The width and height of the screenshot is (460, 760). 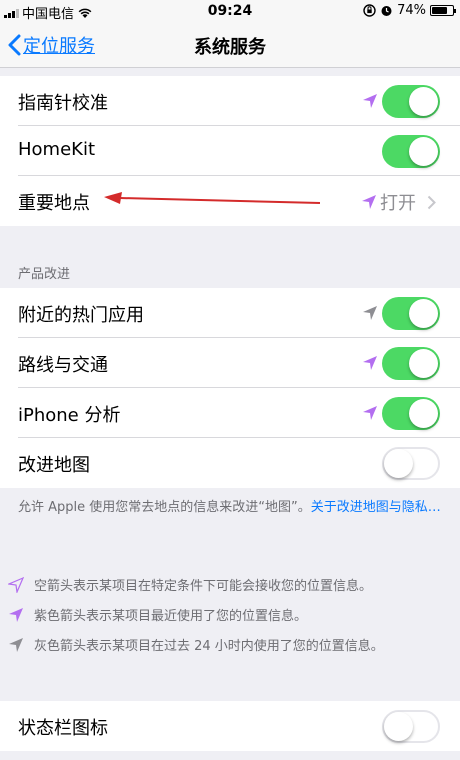 I want to click on homekit-label: HomeKit, so click(x=57, y=149).